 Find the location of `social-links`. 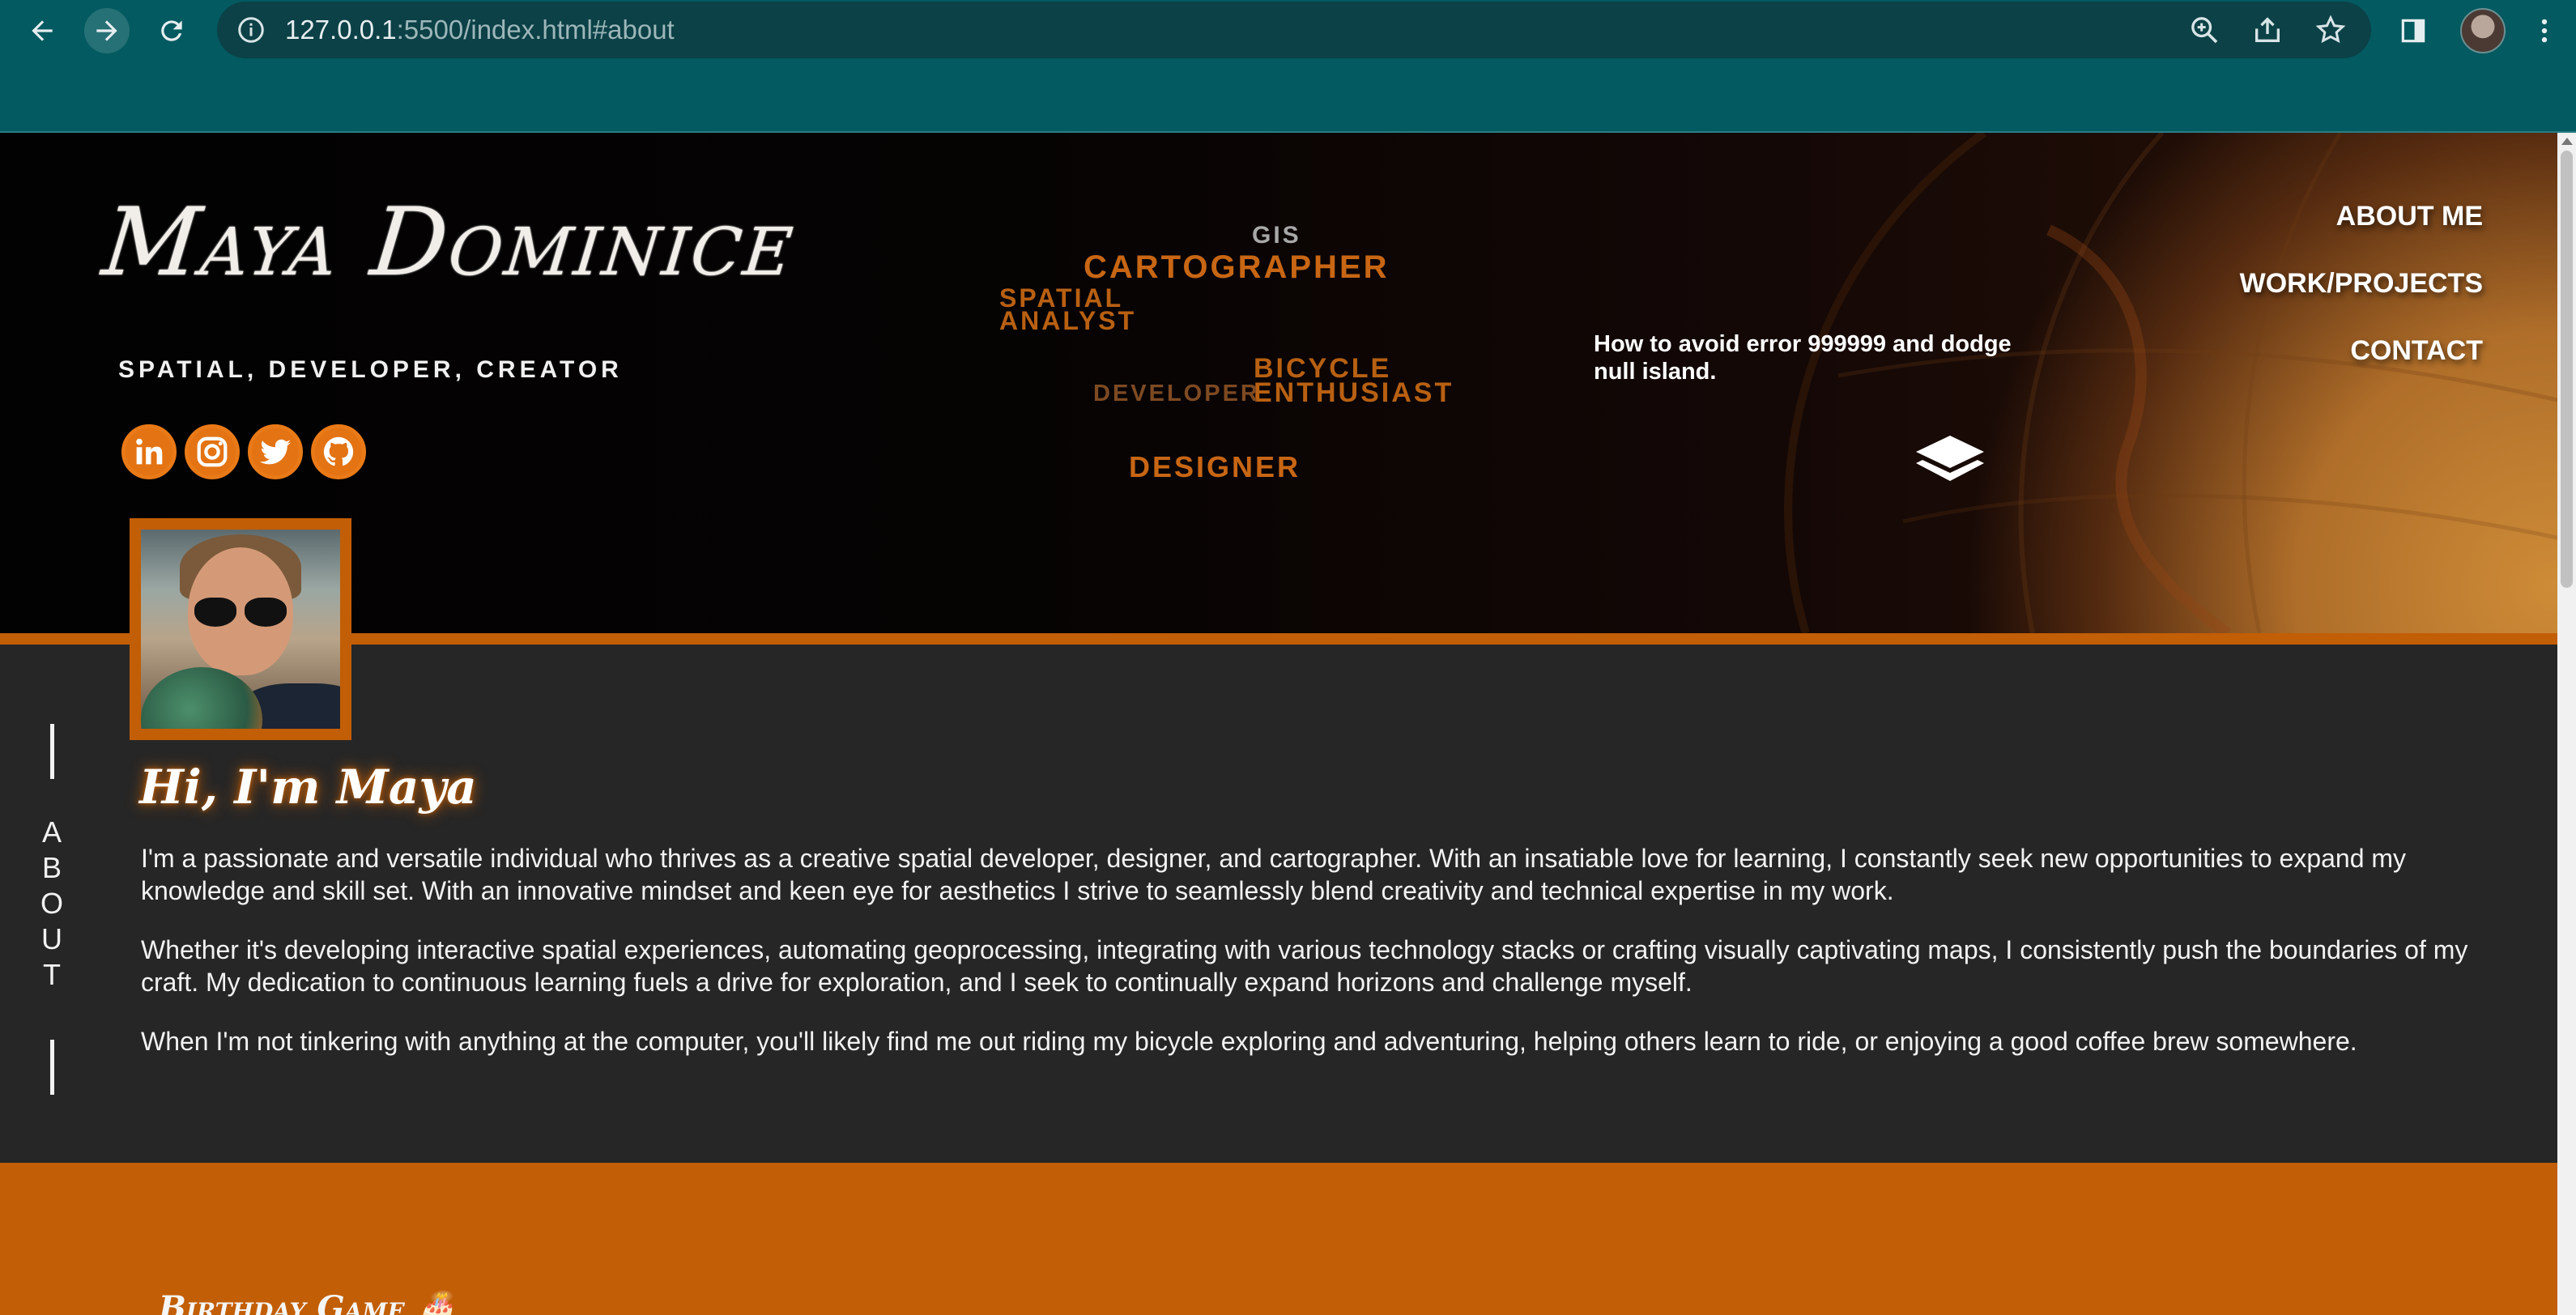

social-links is located at coordinates (243, 452).